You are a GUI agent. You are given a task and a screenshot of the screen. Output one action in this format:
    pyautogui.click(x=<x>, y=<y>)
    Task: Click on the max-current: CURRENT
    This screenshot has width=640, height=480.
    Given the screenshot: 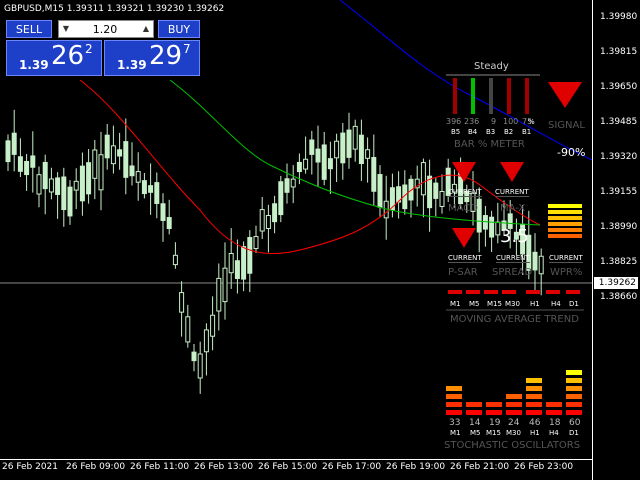 What is the action you would take?
    pyautogui.click(x=512, y=192)
    